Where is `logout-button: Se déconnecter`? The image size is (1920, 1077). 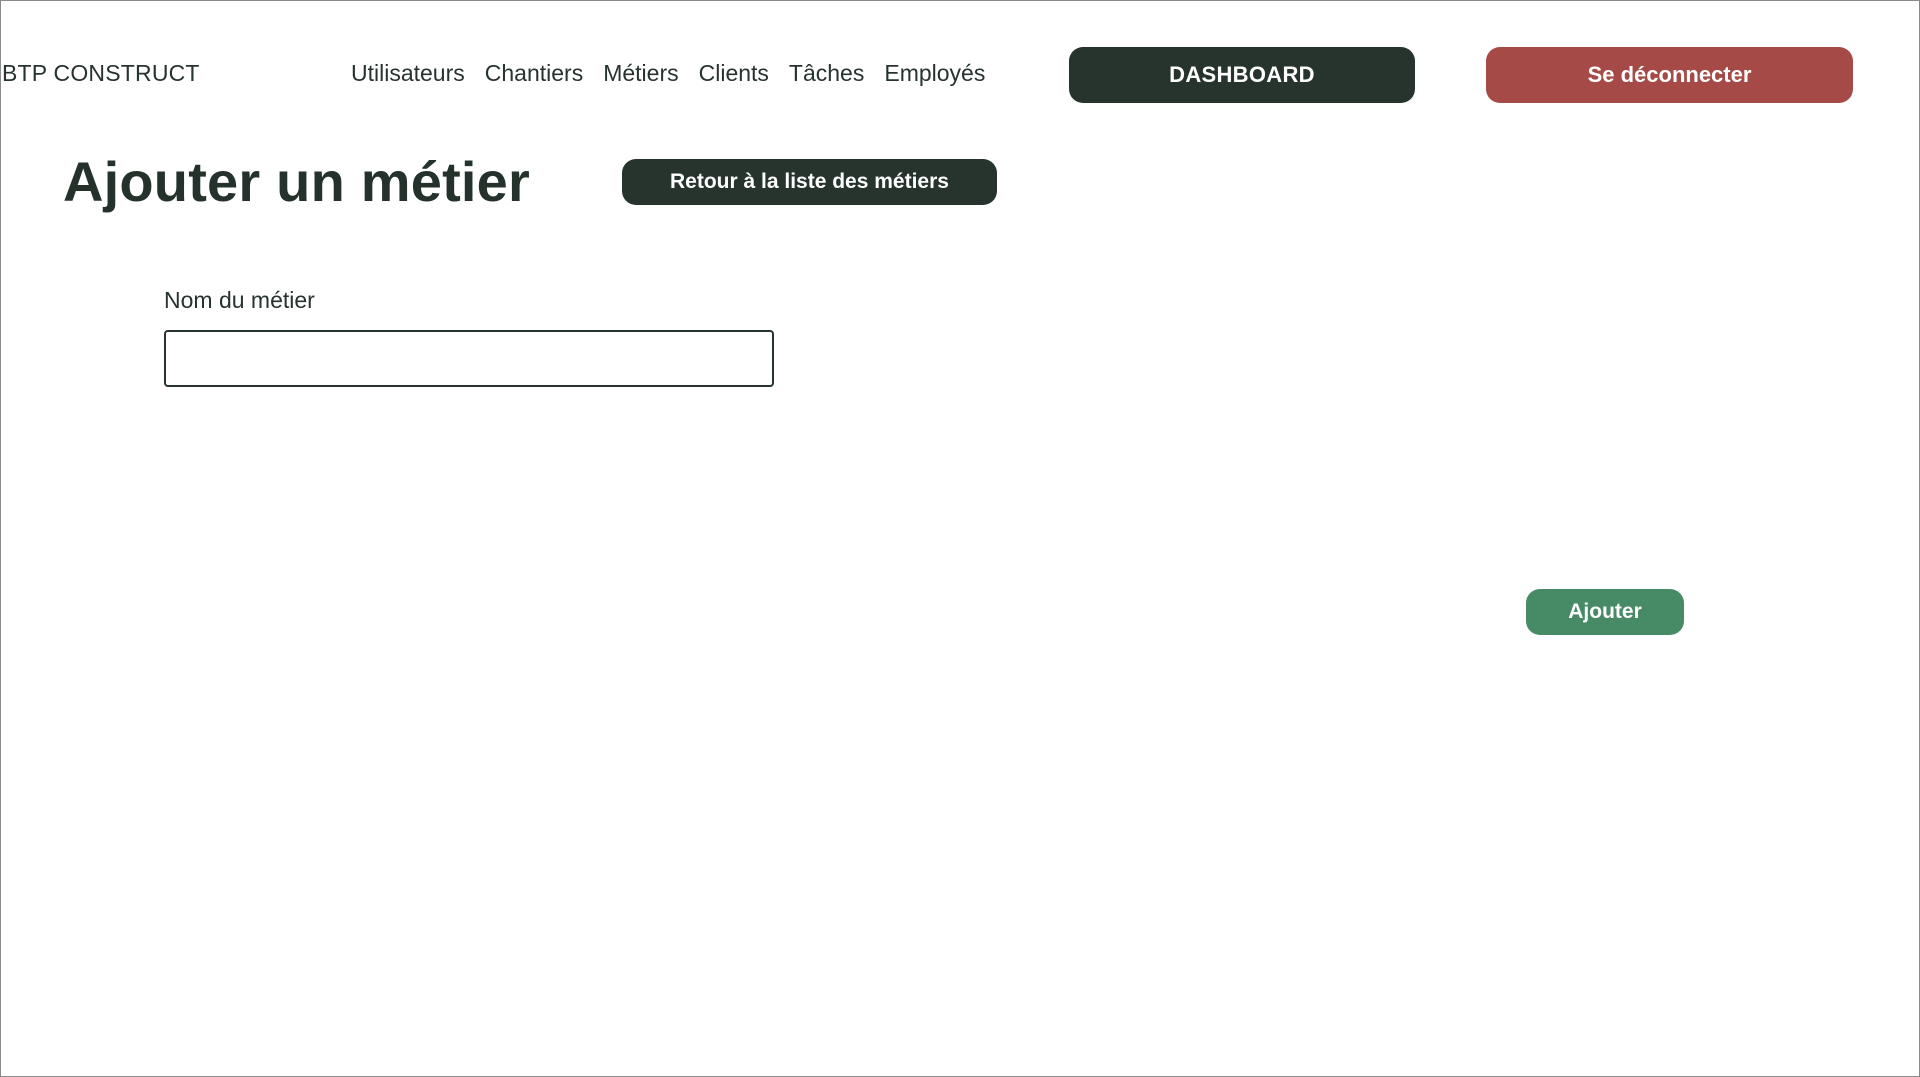 logout-button: Se déconnecter is located at coordinates (1669, 75).